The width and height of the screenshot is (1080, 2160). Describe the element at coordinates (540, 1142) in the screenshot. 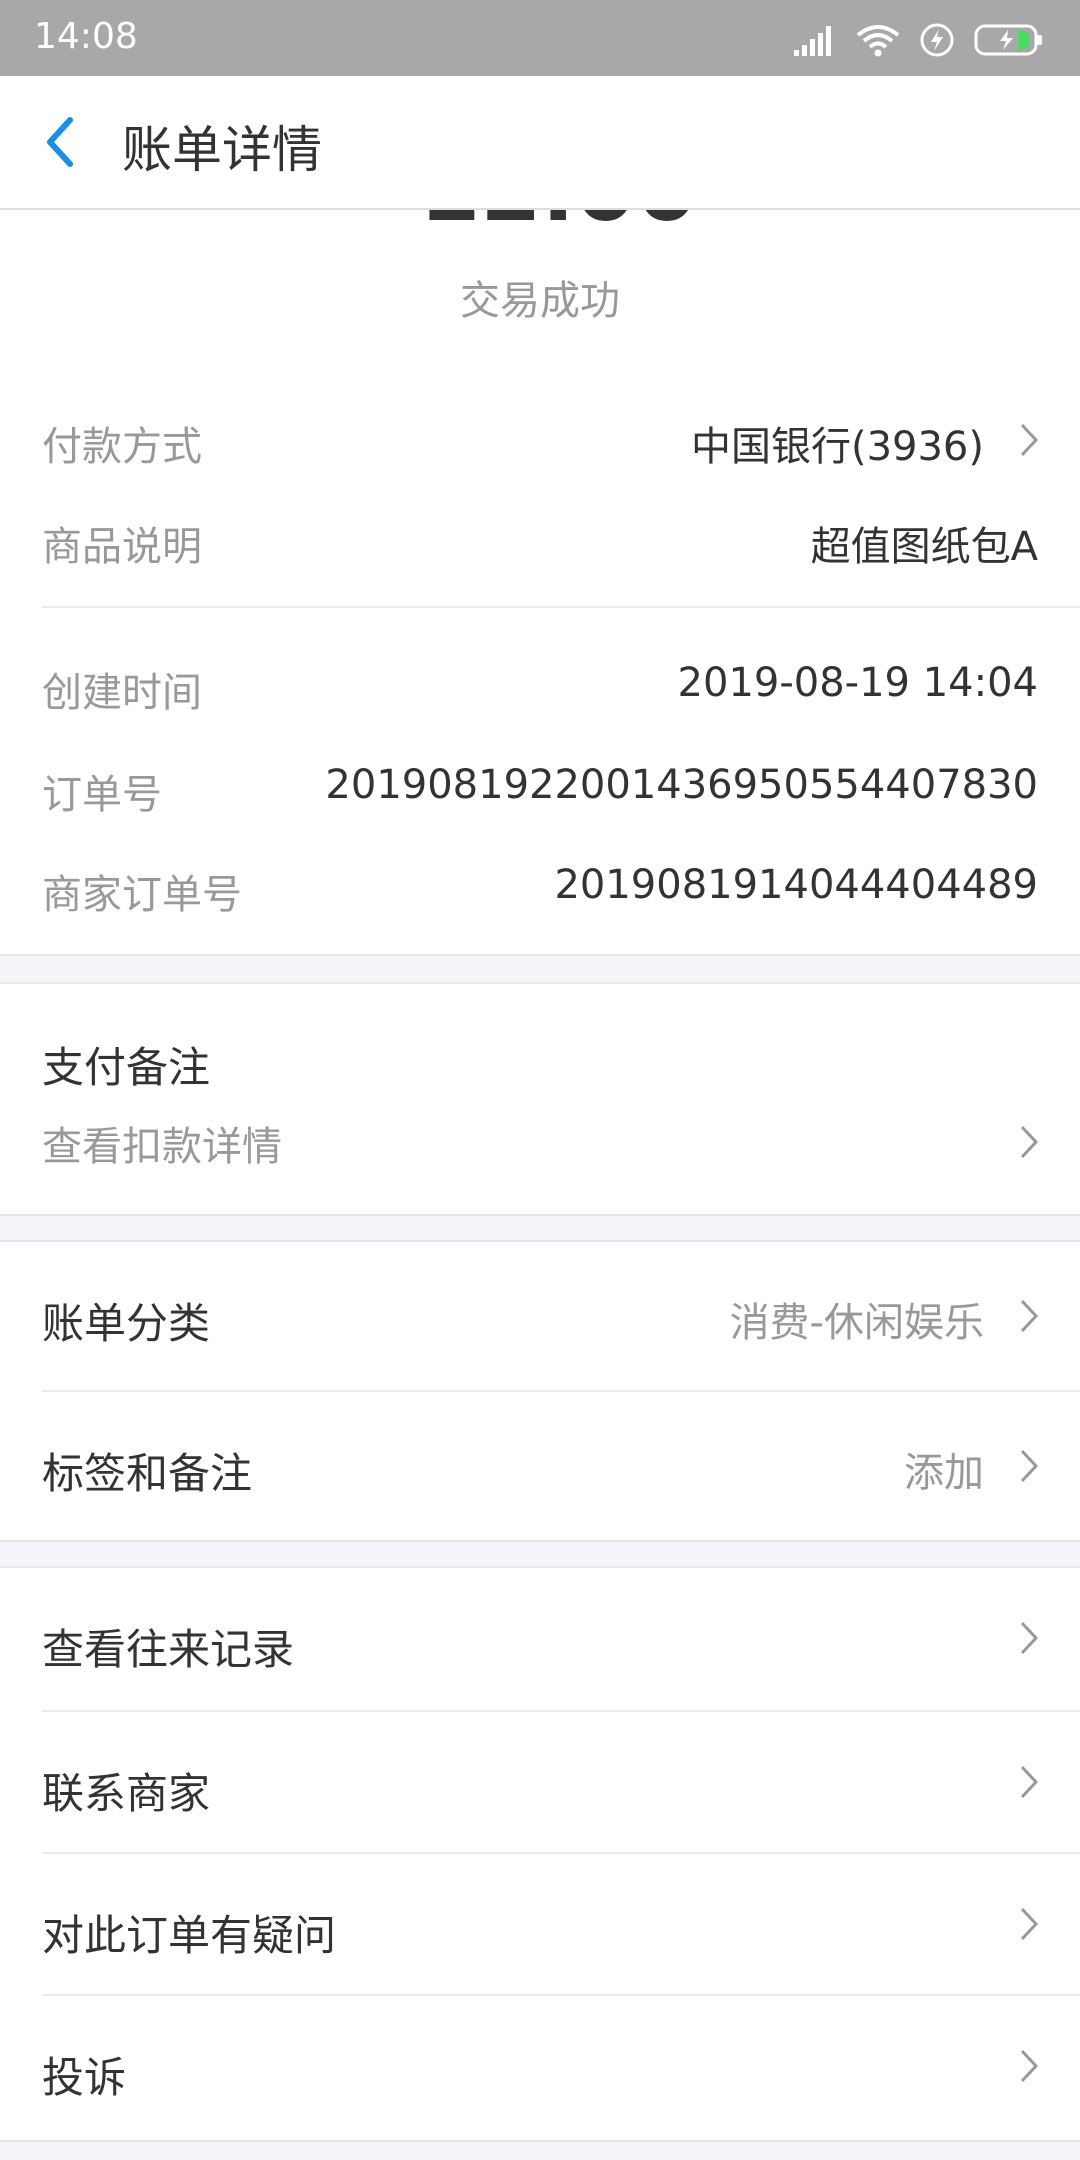

I see `view-deduction-details-link: 查看扣款详情` at that location.